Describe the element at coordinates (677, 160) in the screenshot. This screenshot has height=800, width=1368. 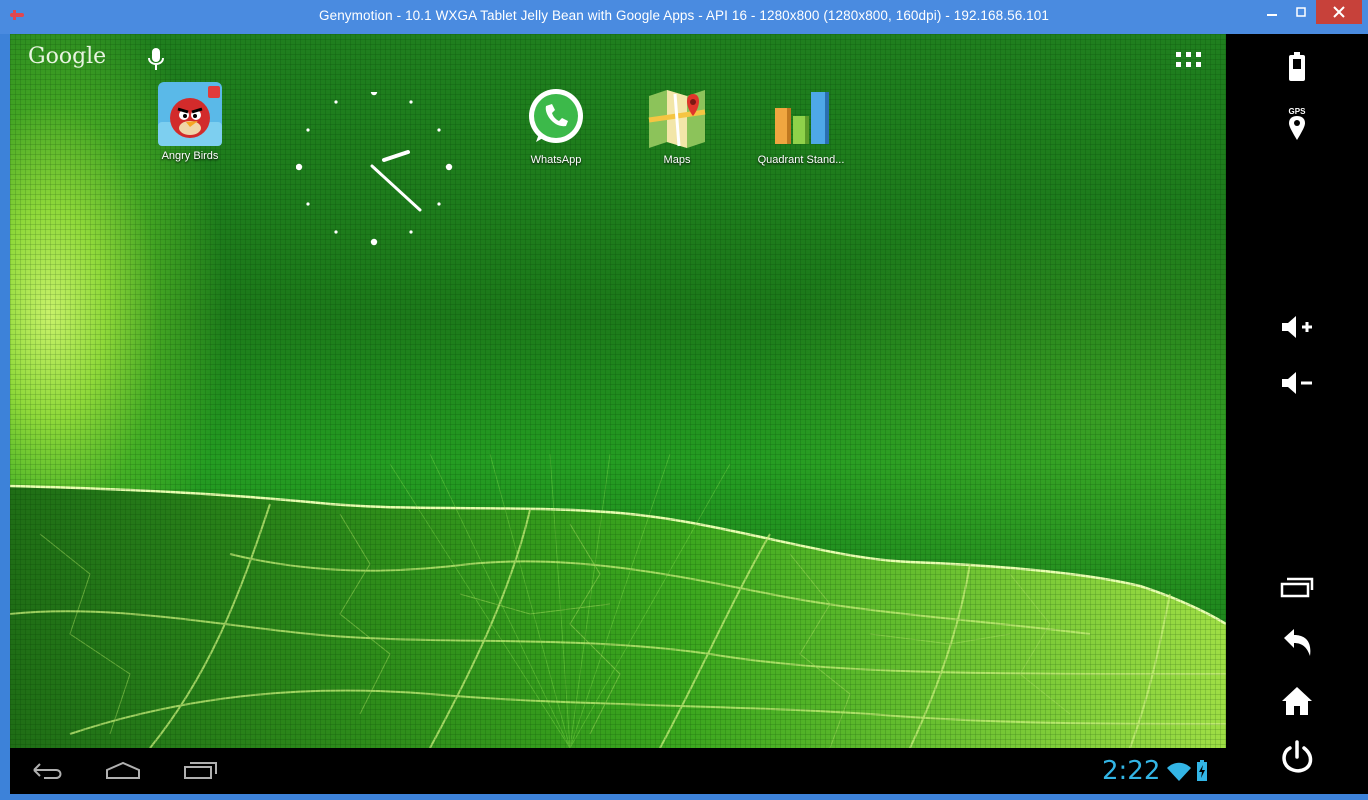
I see `app-label-maps: Maps` at that location.